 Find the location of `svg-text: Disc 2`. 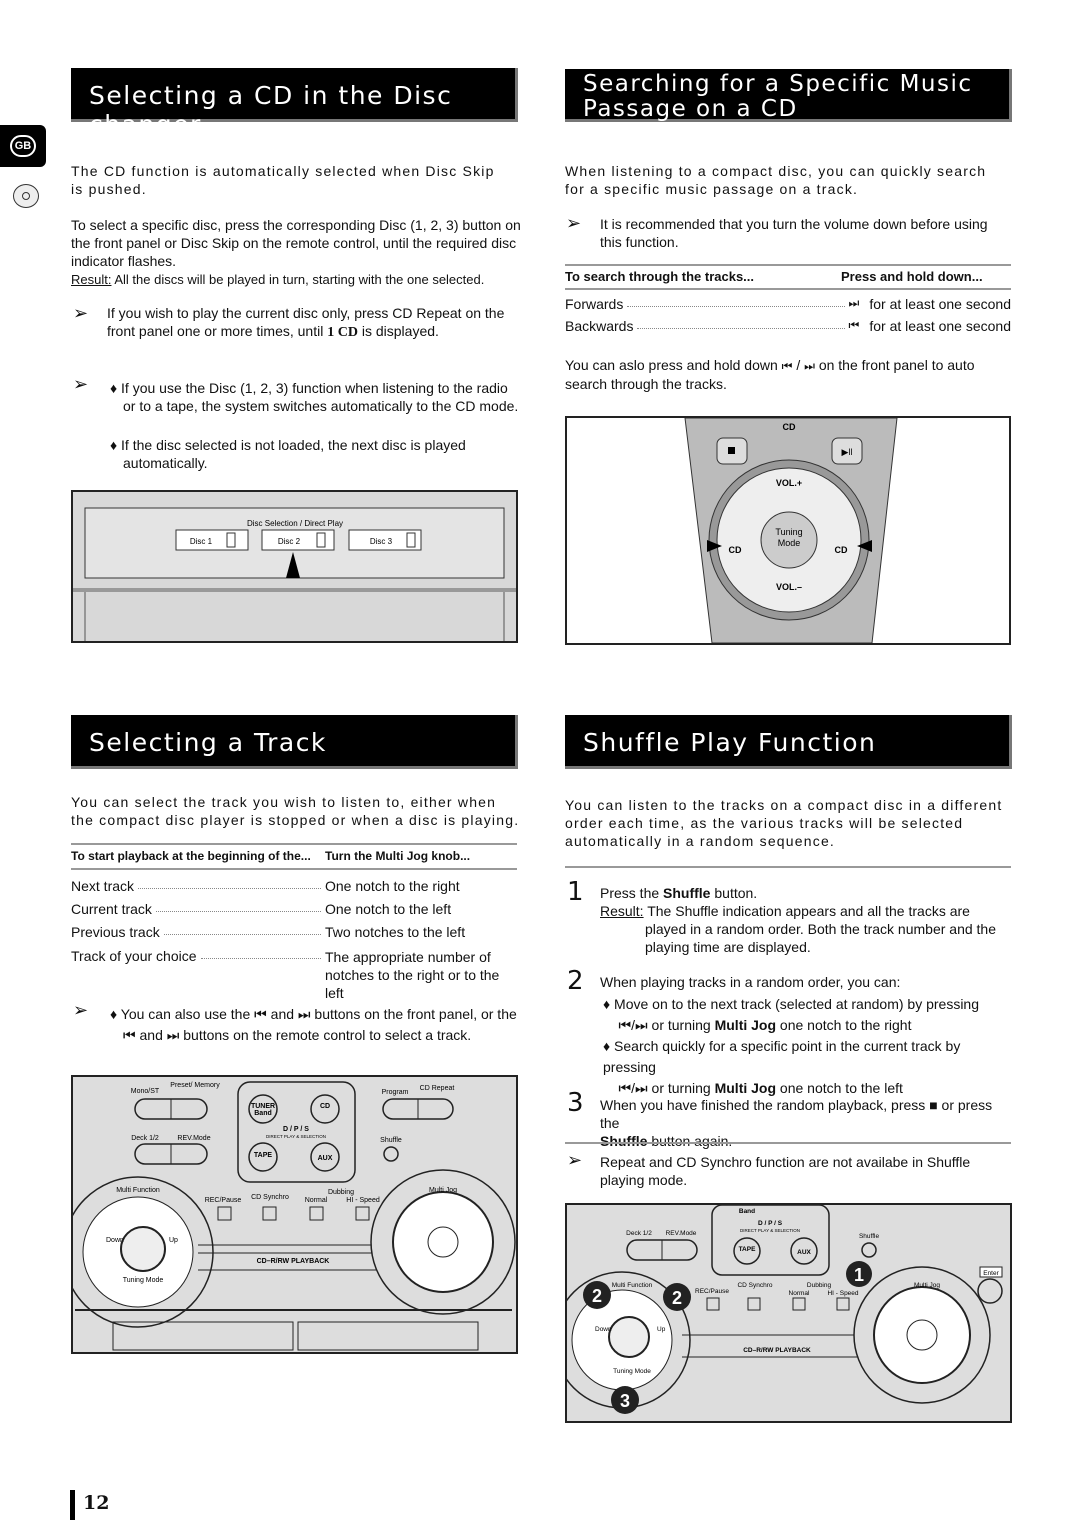

svg-text: Disc 2 is located at coordinates (289, 541).